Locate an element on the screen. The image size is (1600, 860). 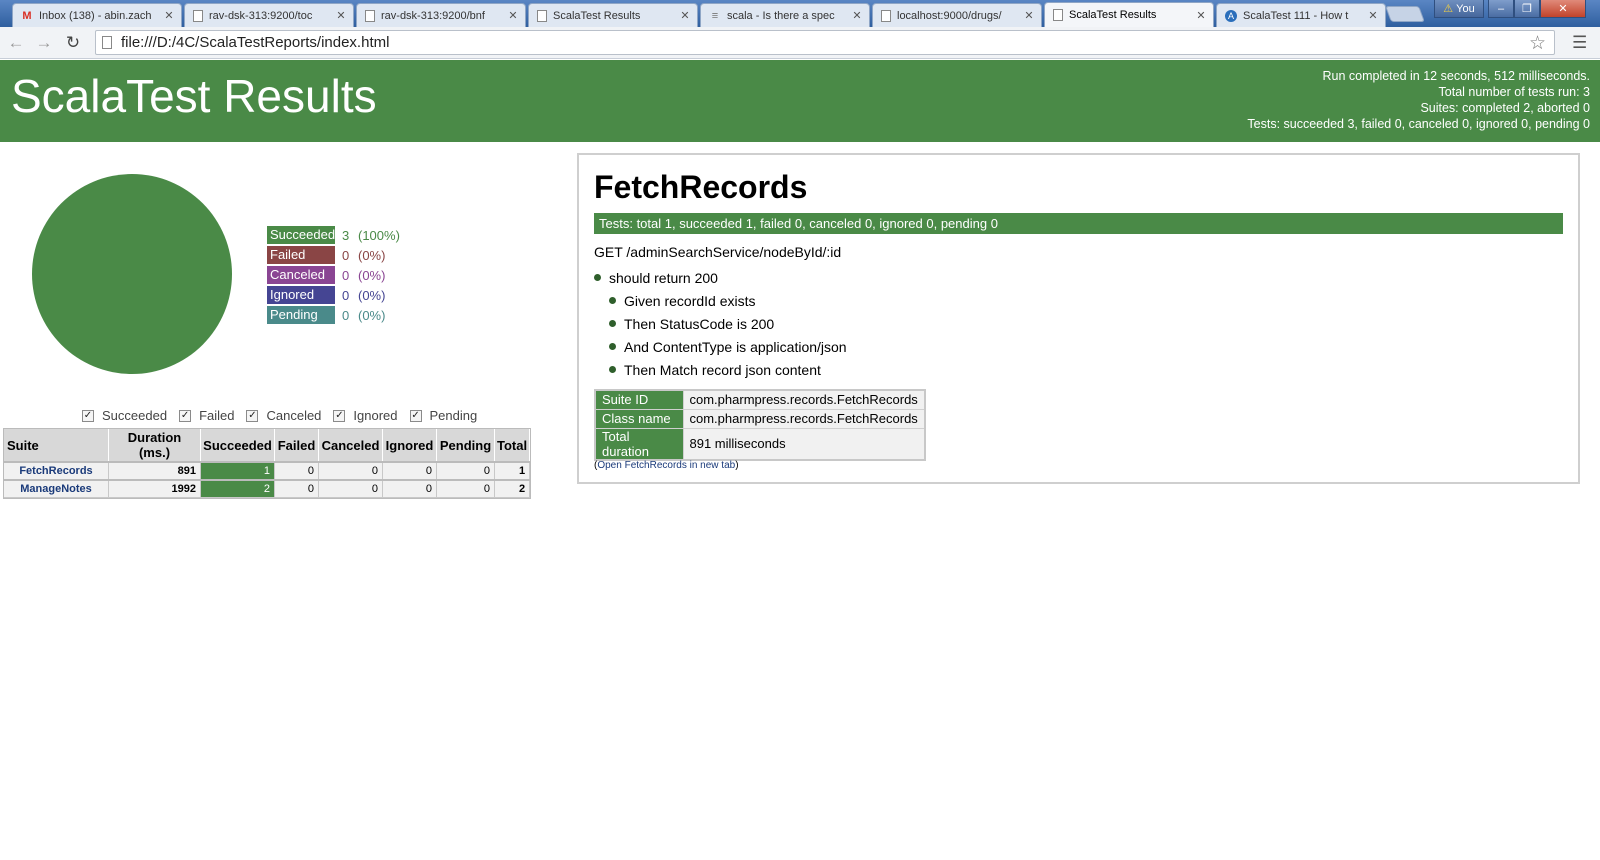
suite-name-link: FetchRecords is located at coordinates (56, 470).